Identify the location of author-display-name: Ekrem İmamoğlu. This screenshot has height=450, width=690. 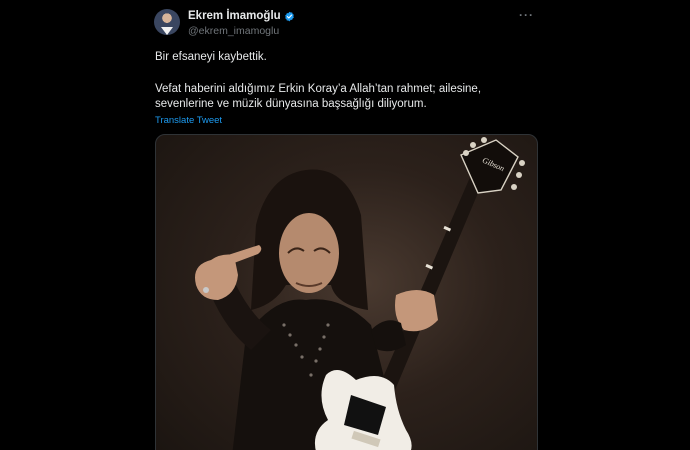
(234, 16).